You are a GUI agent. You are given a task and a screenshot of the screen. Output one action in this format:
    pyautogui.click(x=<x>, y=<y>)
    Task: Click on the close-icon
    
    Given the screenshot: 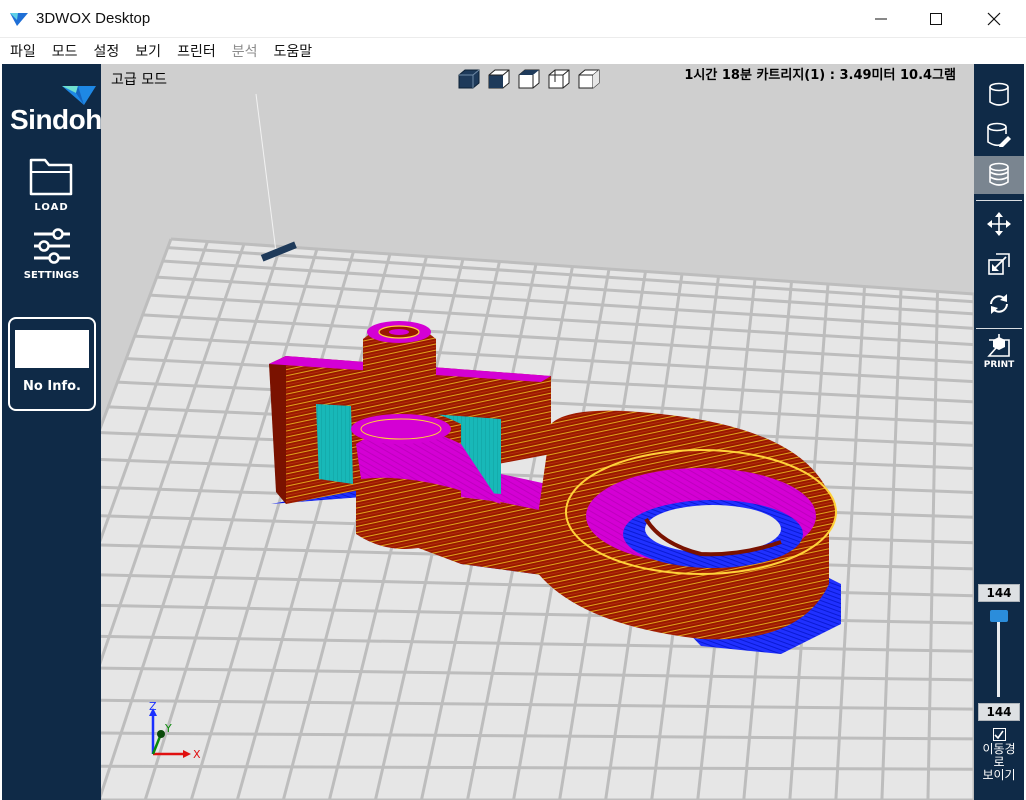 What is the action you would take?
    pyautogui.click(x=994, y=19)
    